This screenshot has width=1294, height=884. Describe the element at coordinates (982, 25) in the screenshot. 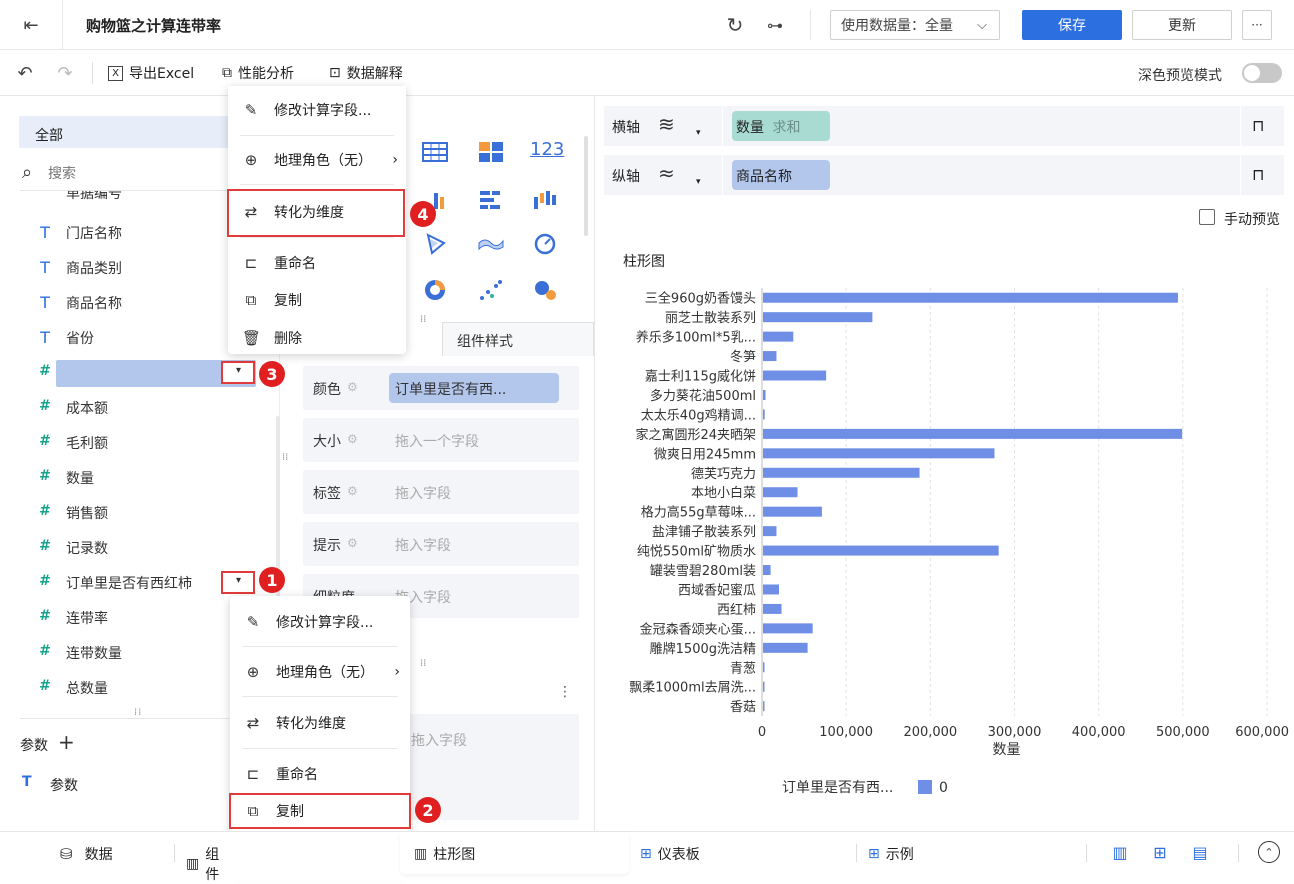

I see `chevron-down-icon: ⌵` at that location.